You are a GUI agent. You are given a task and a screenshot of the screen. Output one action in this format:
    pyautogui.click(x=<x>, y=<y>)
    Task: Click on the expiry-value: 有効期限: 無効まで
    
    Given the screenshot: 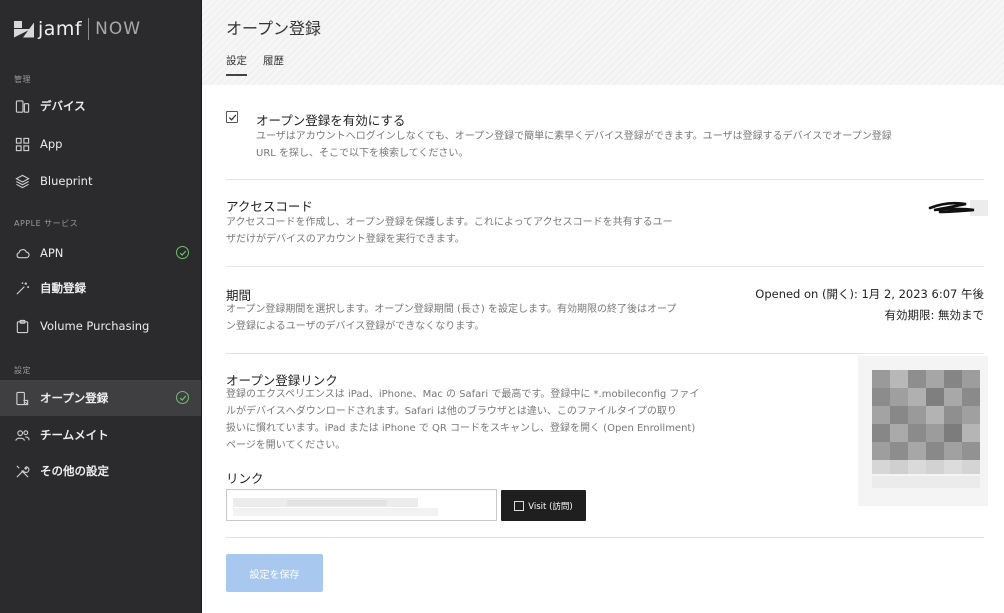 What is the action you would take?
    pyautogui.click(x=934, y=315)
    